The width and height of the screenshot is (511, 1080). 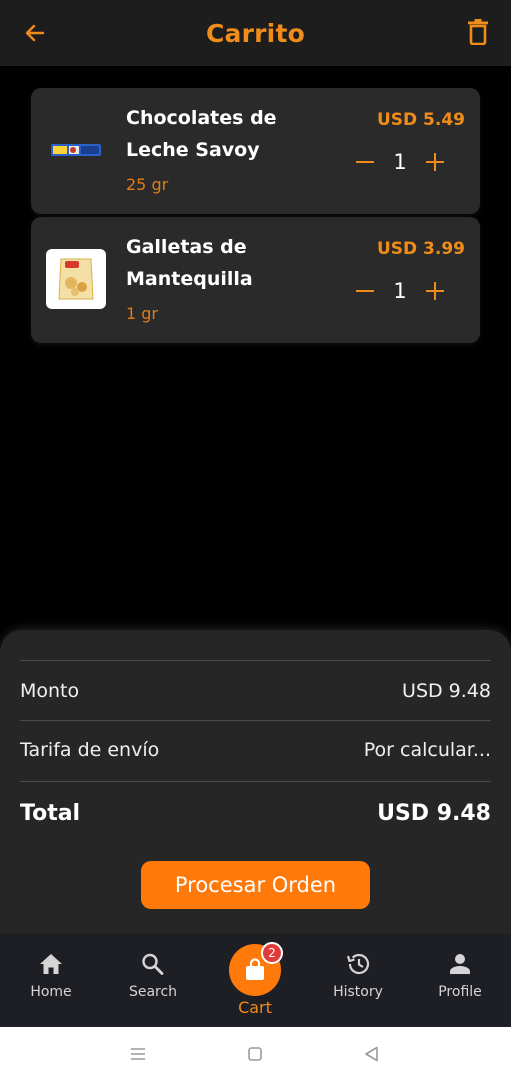 What do you see at coordinates (201, 134) in the screenshot?
I see `product-name: Chocolates de Leche Savoy` at bounding box center [201, 134].